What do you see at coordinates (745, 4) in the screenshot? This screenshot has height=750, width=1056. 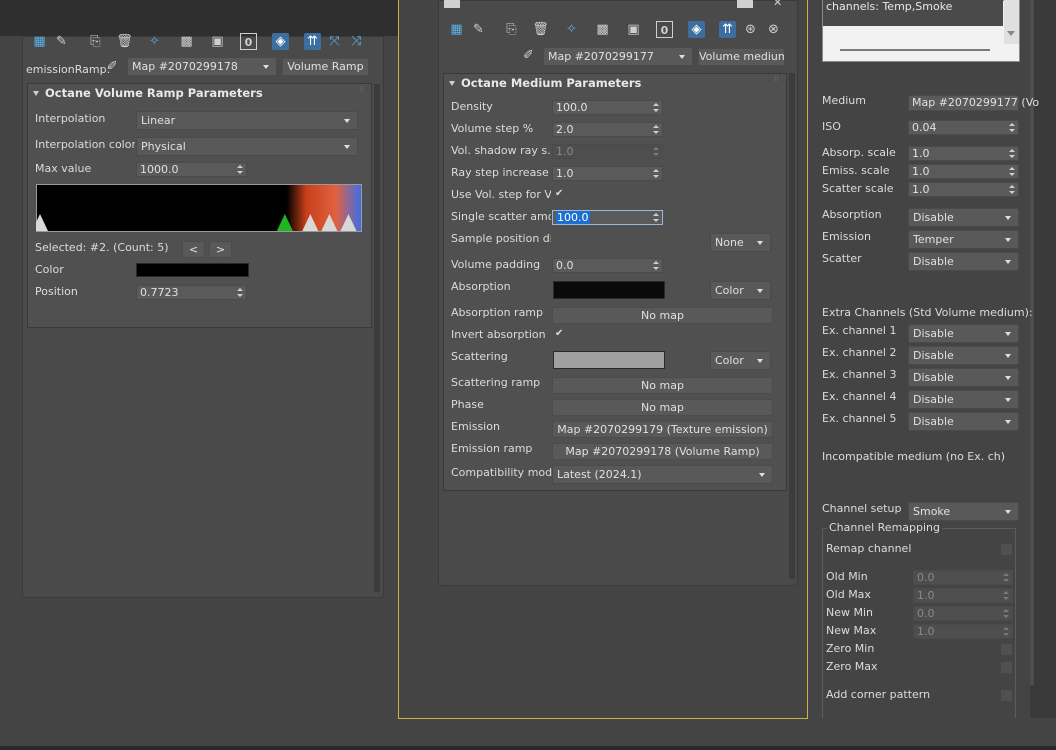 I see `mid-scroll-right-icon` at bounding box center [745, 4].